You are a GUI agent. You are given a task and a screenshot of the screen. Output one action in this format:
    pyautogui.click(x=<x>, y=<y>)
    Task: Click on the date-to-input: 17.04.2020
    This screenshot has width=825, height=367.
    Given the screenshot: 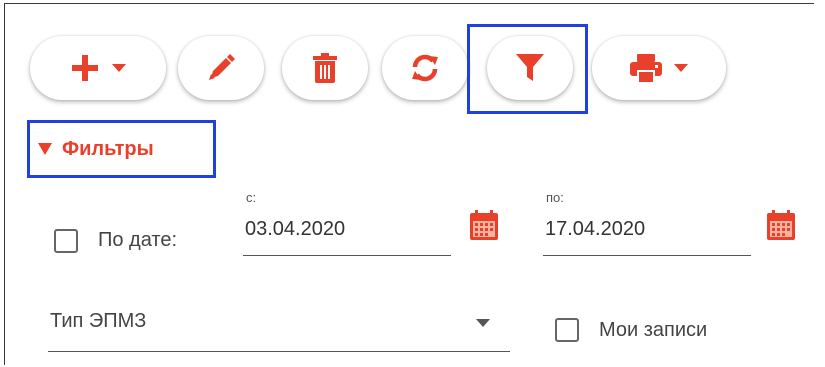 What is the action you would take?
    pyautogui.click(x=647, y=236)
    